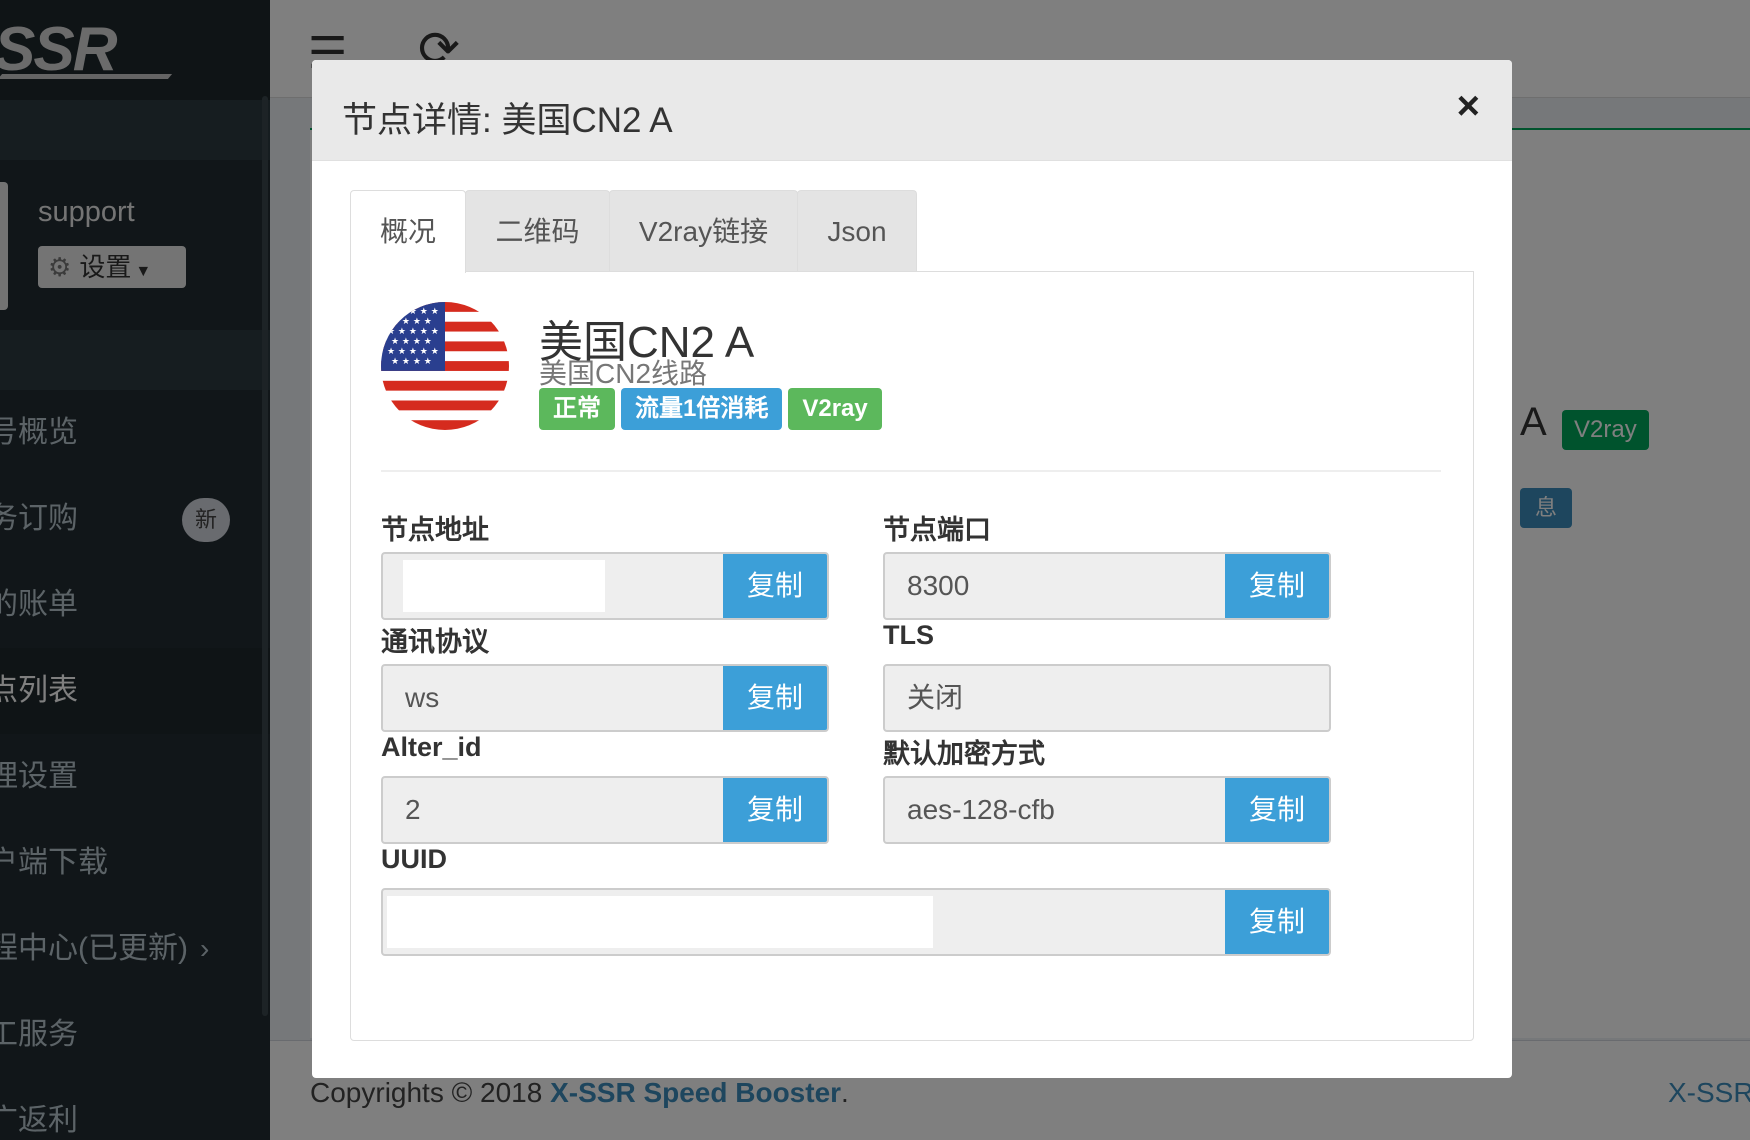  What do you see at coordinates (981, 809) in the screenshot?
I see `encryption-value: aes-128-cfb` at bounding box center [981, 809].